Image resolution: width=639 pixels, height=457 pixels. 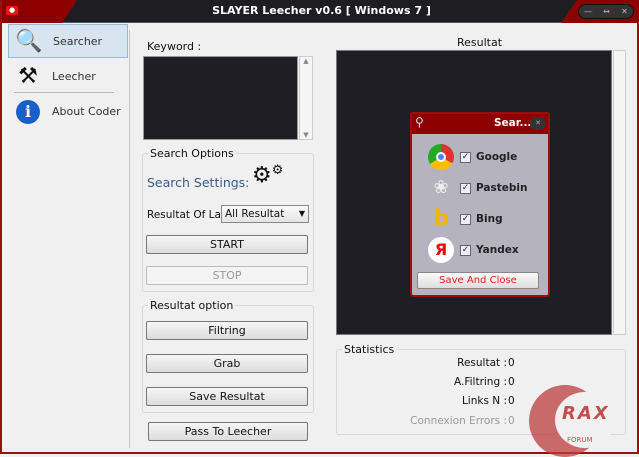 What do you see at coordinates (480, 382) in the screenshot?
I see `stat-filtring-label: A.Filtring :` at bounding box center [480, 382].